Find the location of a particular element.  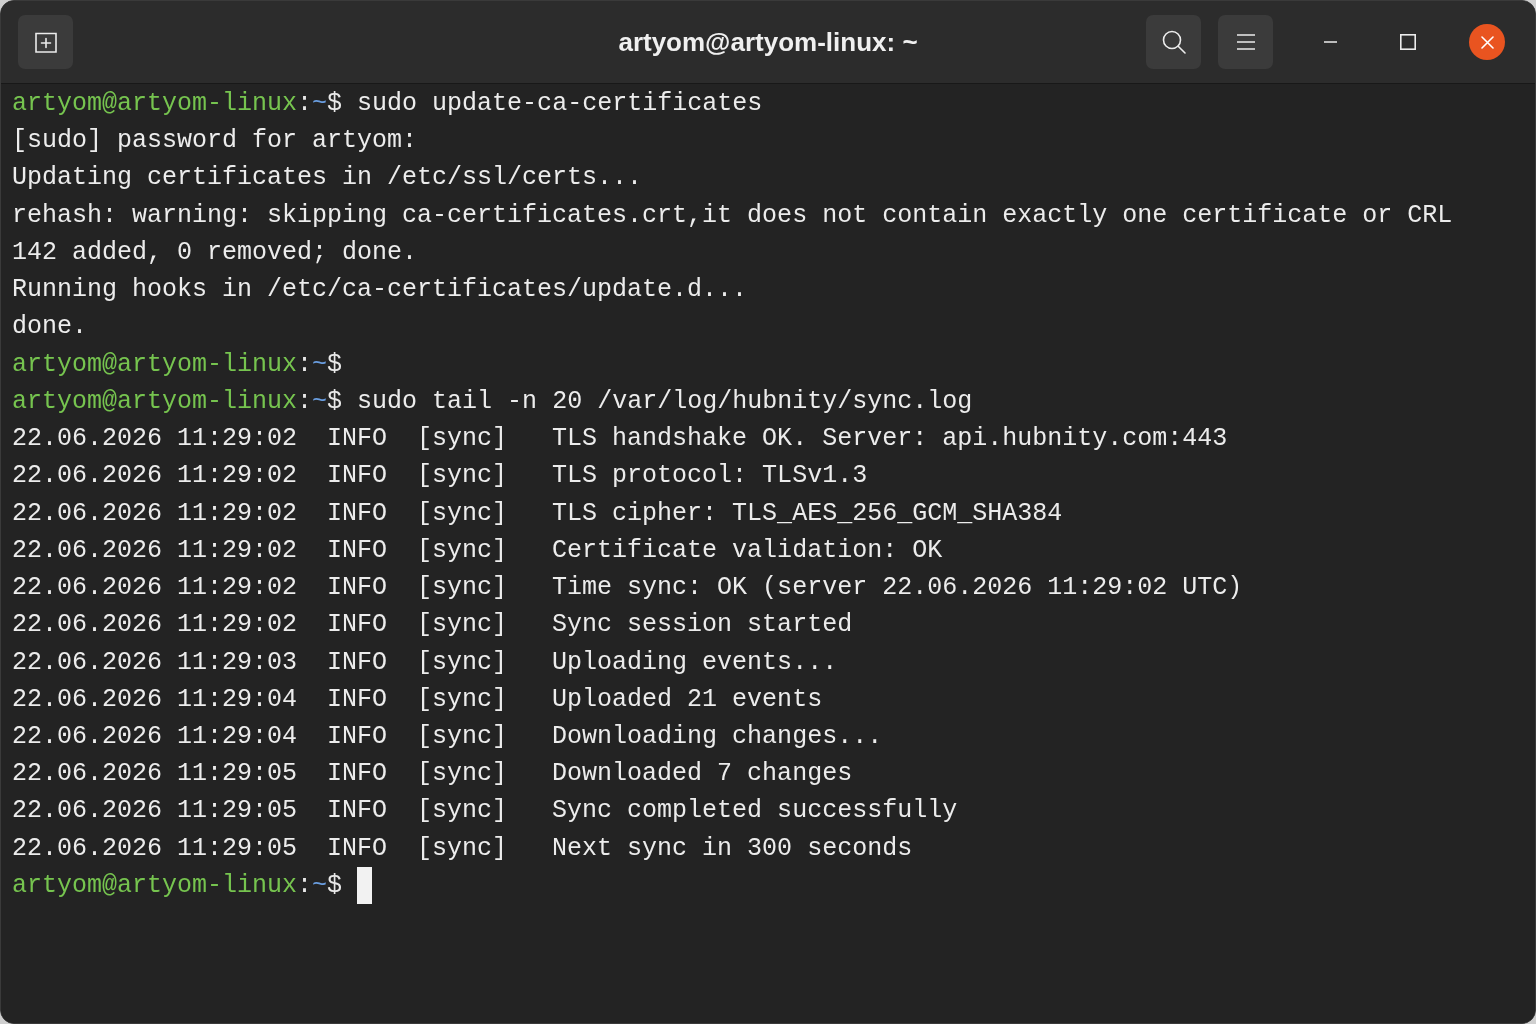

output-line: 22.06.2026 11:29:05 INFO [sync] Sync completed successfully is located at coordinates (485, 811).